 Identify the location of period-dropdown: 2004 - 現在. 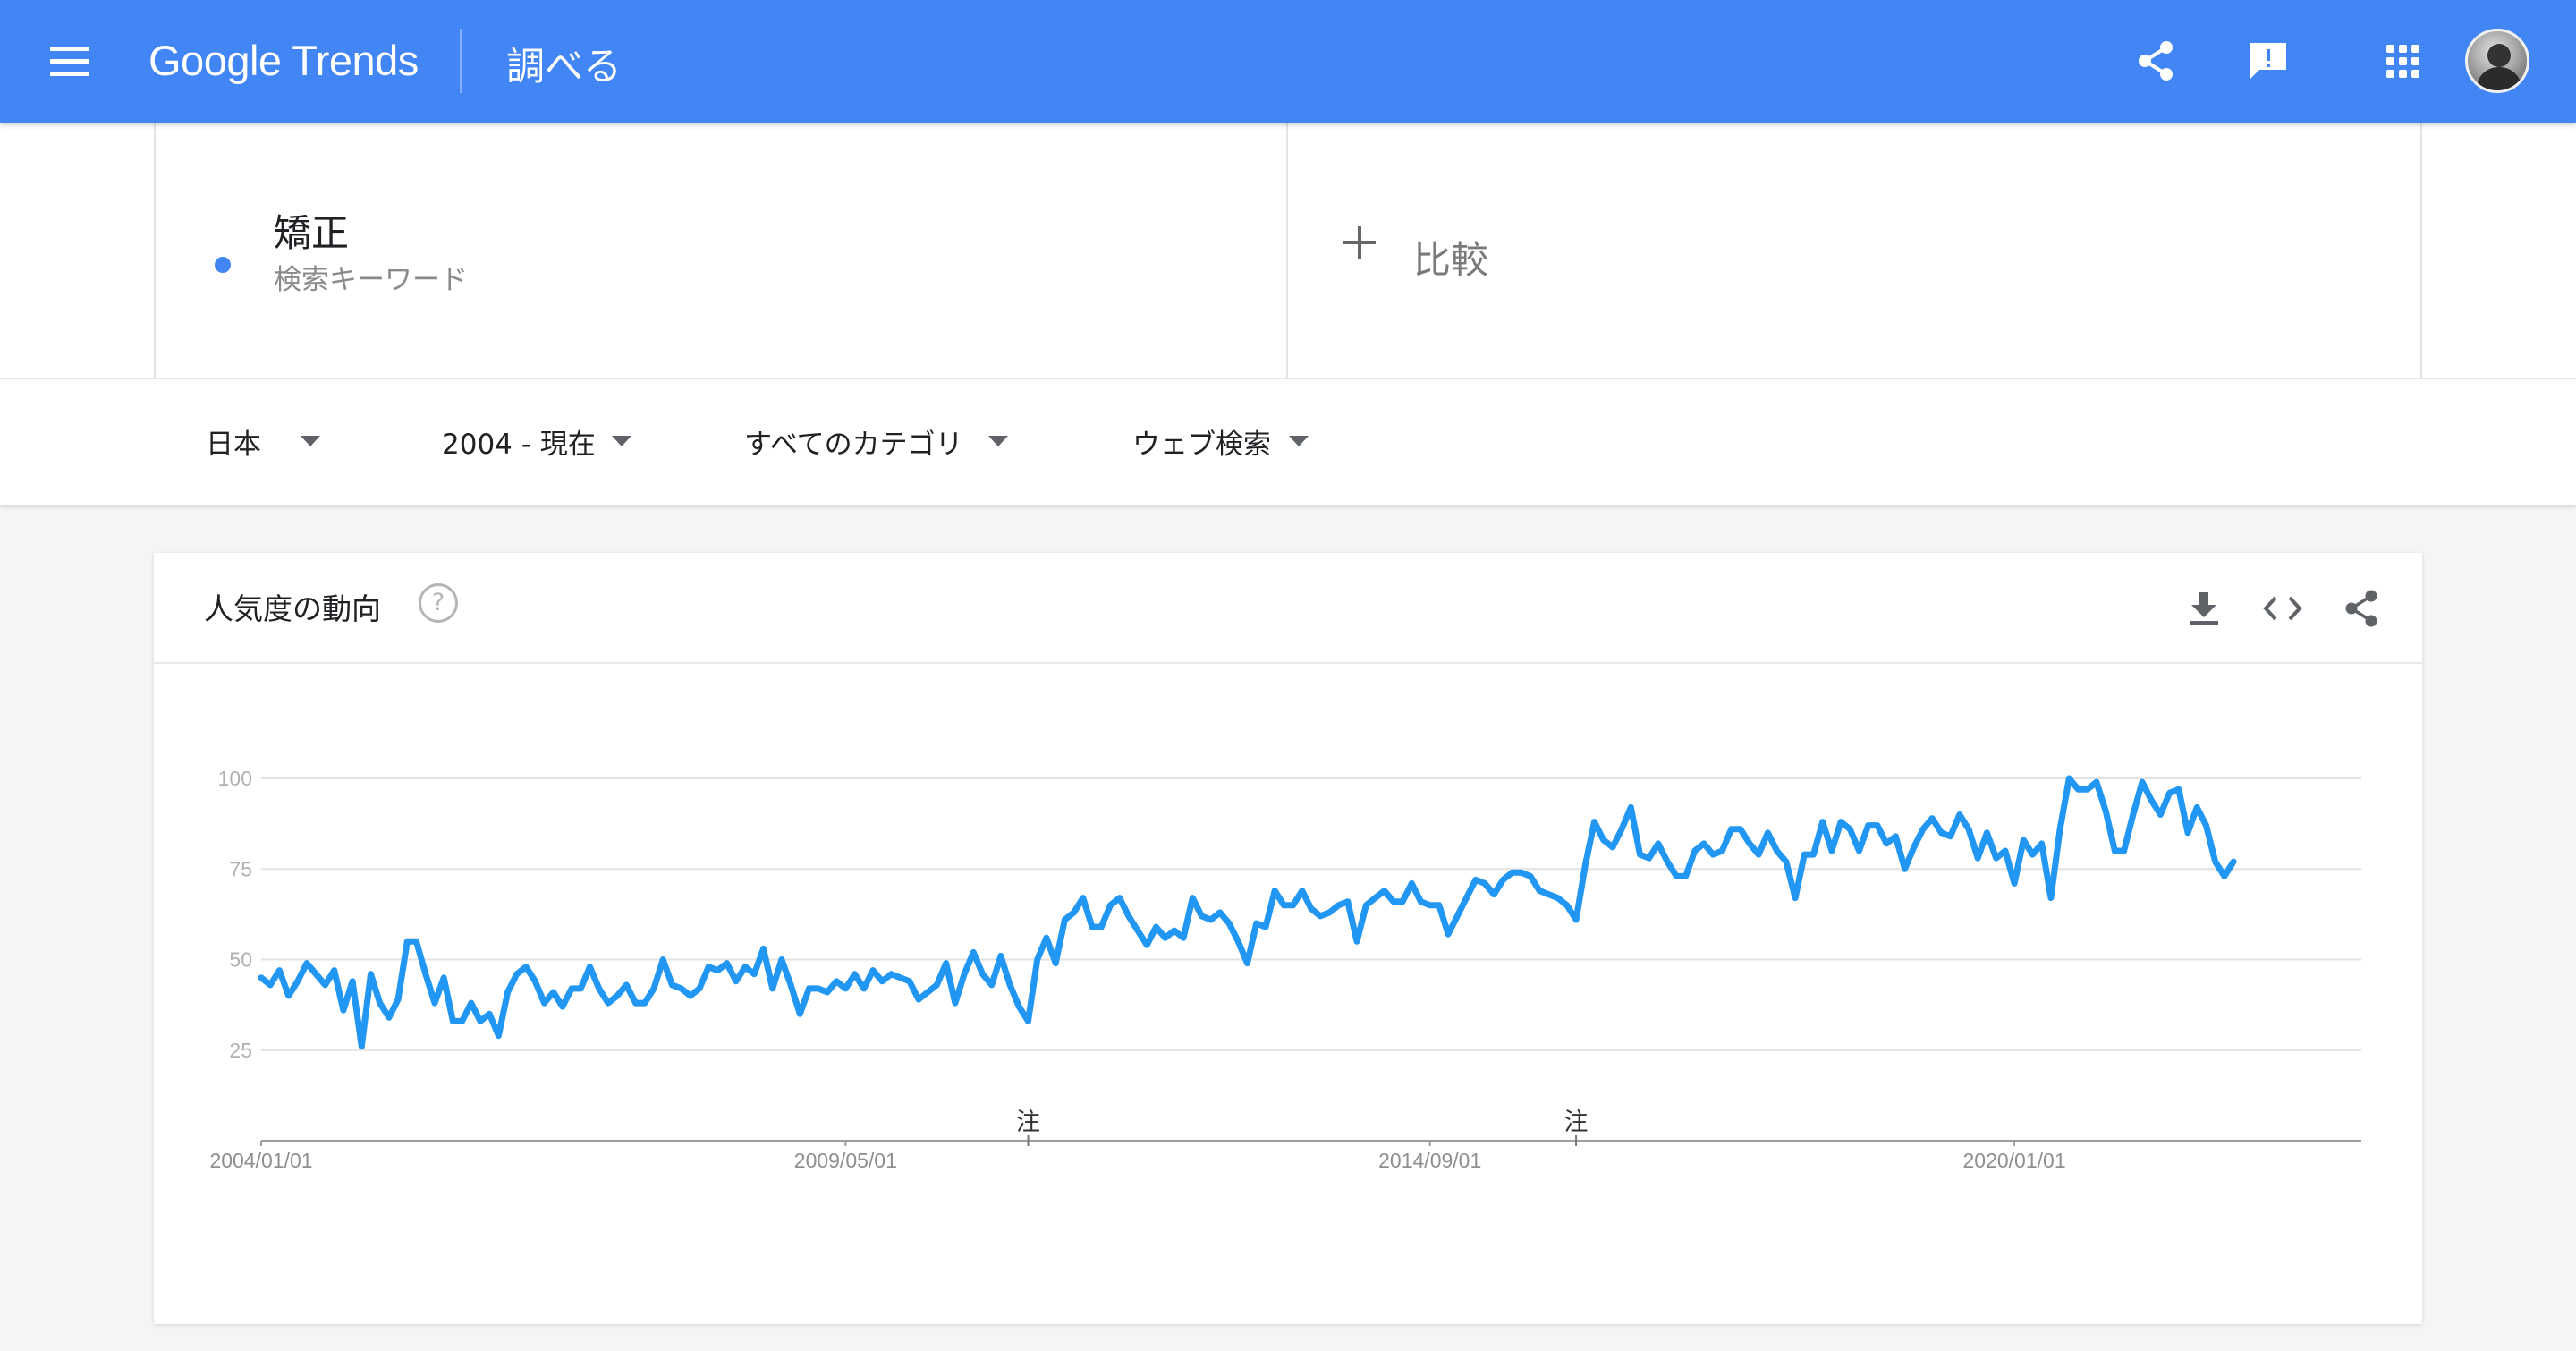
(536, 442).